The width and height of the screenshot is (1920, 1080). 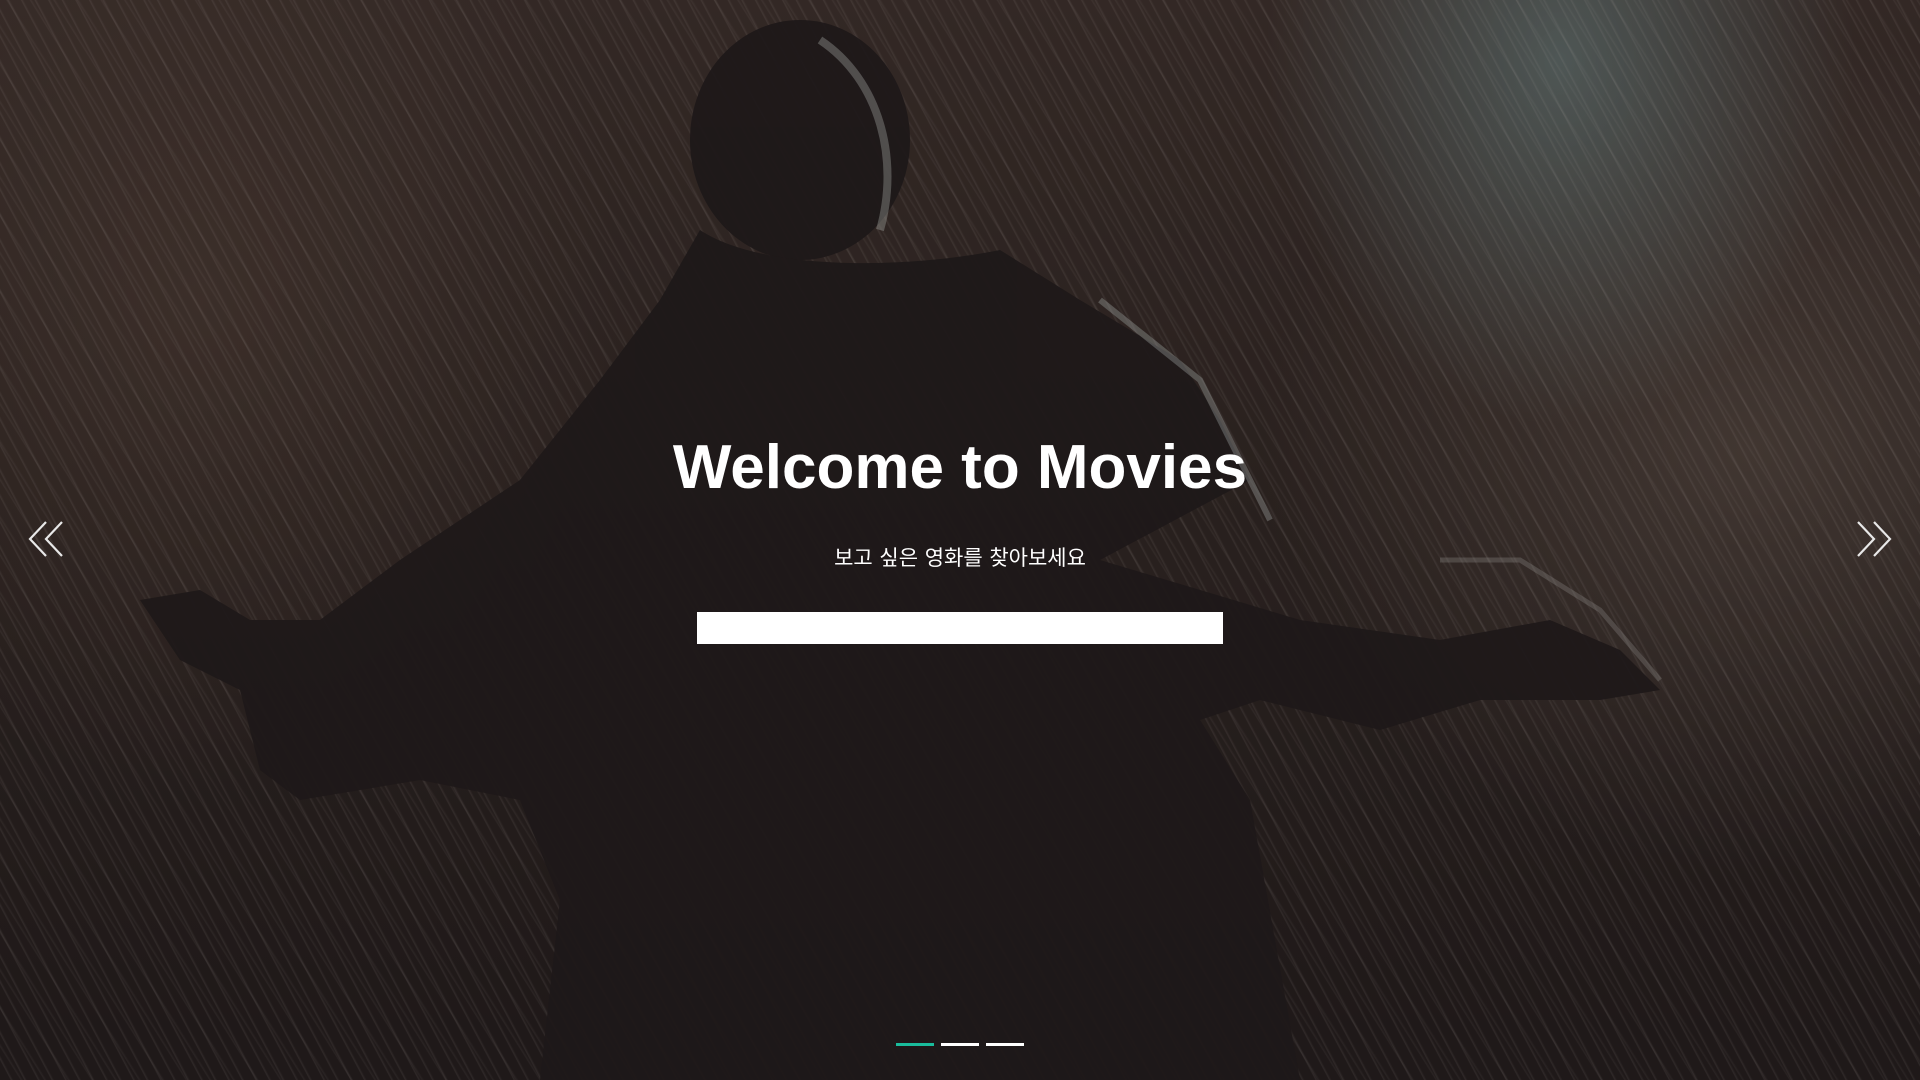 I want to click on search-input, so click(x=960, y=628).